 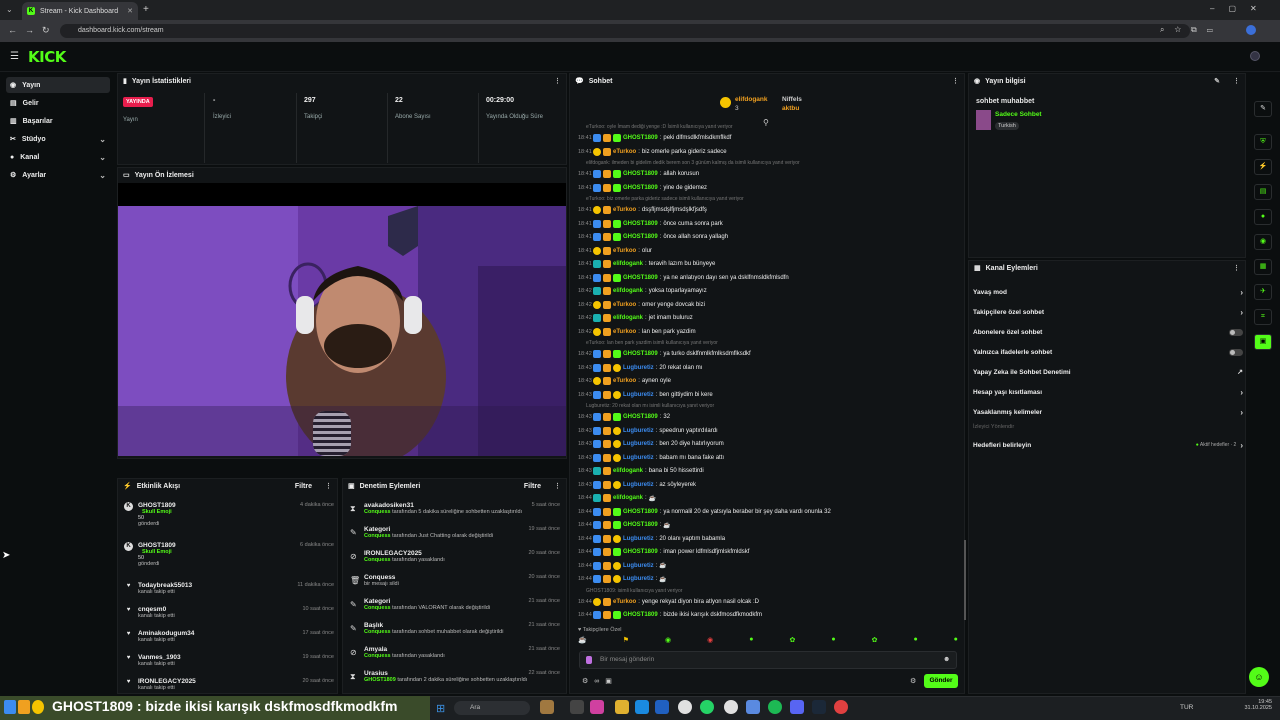 What do you see at coordinates (941, 681) in the screenshot?
I see `send-button: Gönder` at bounding box center [941, 681].